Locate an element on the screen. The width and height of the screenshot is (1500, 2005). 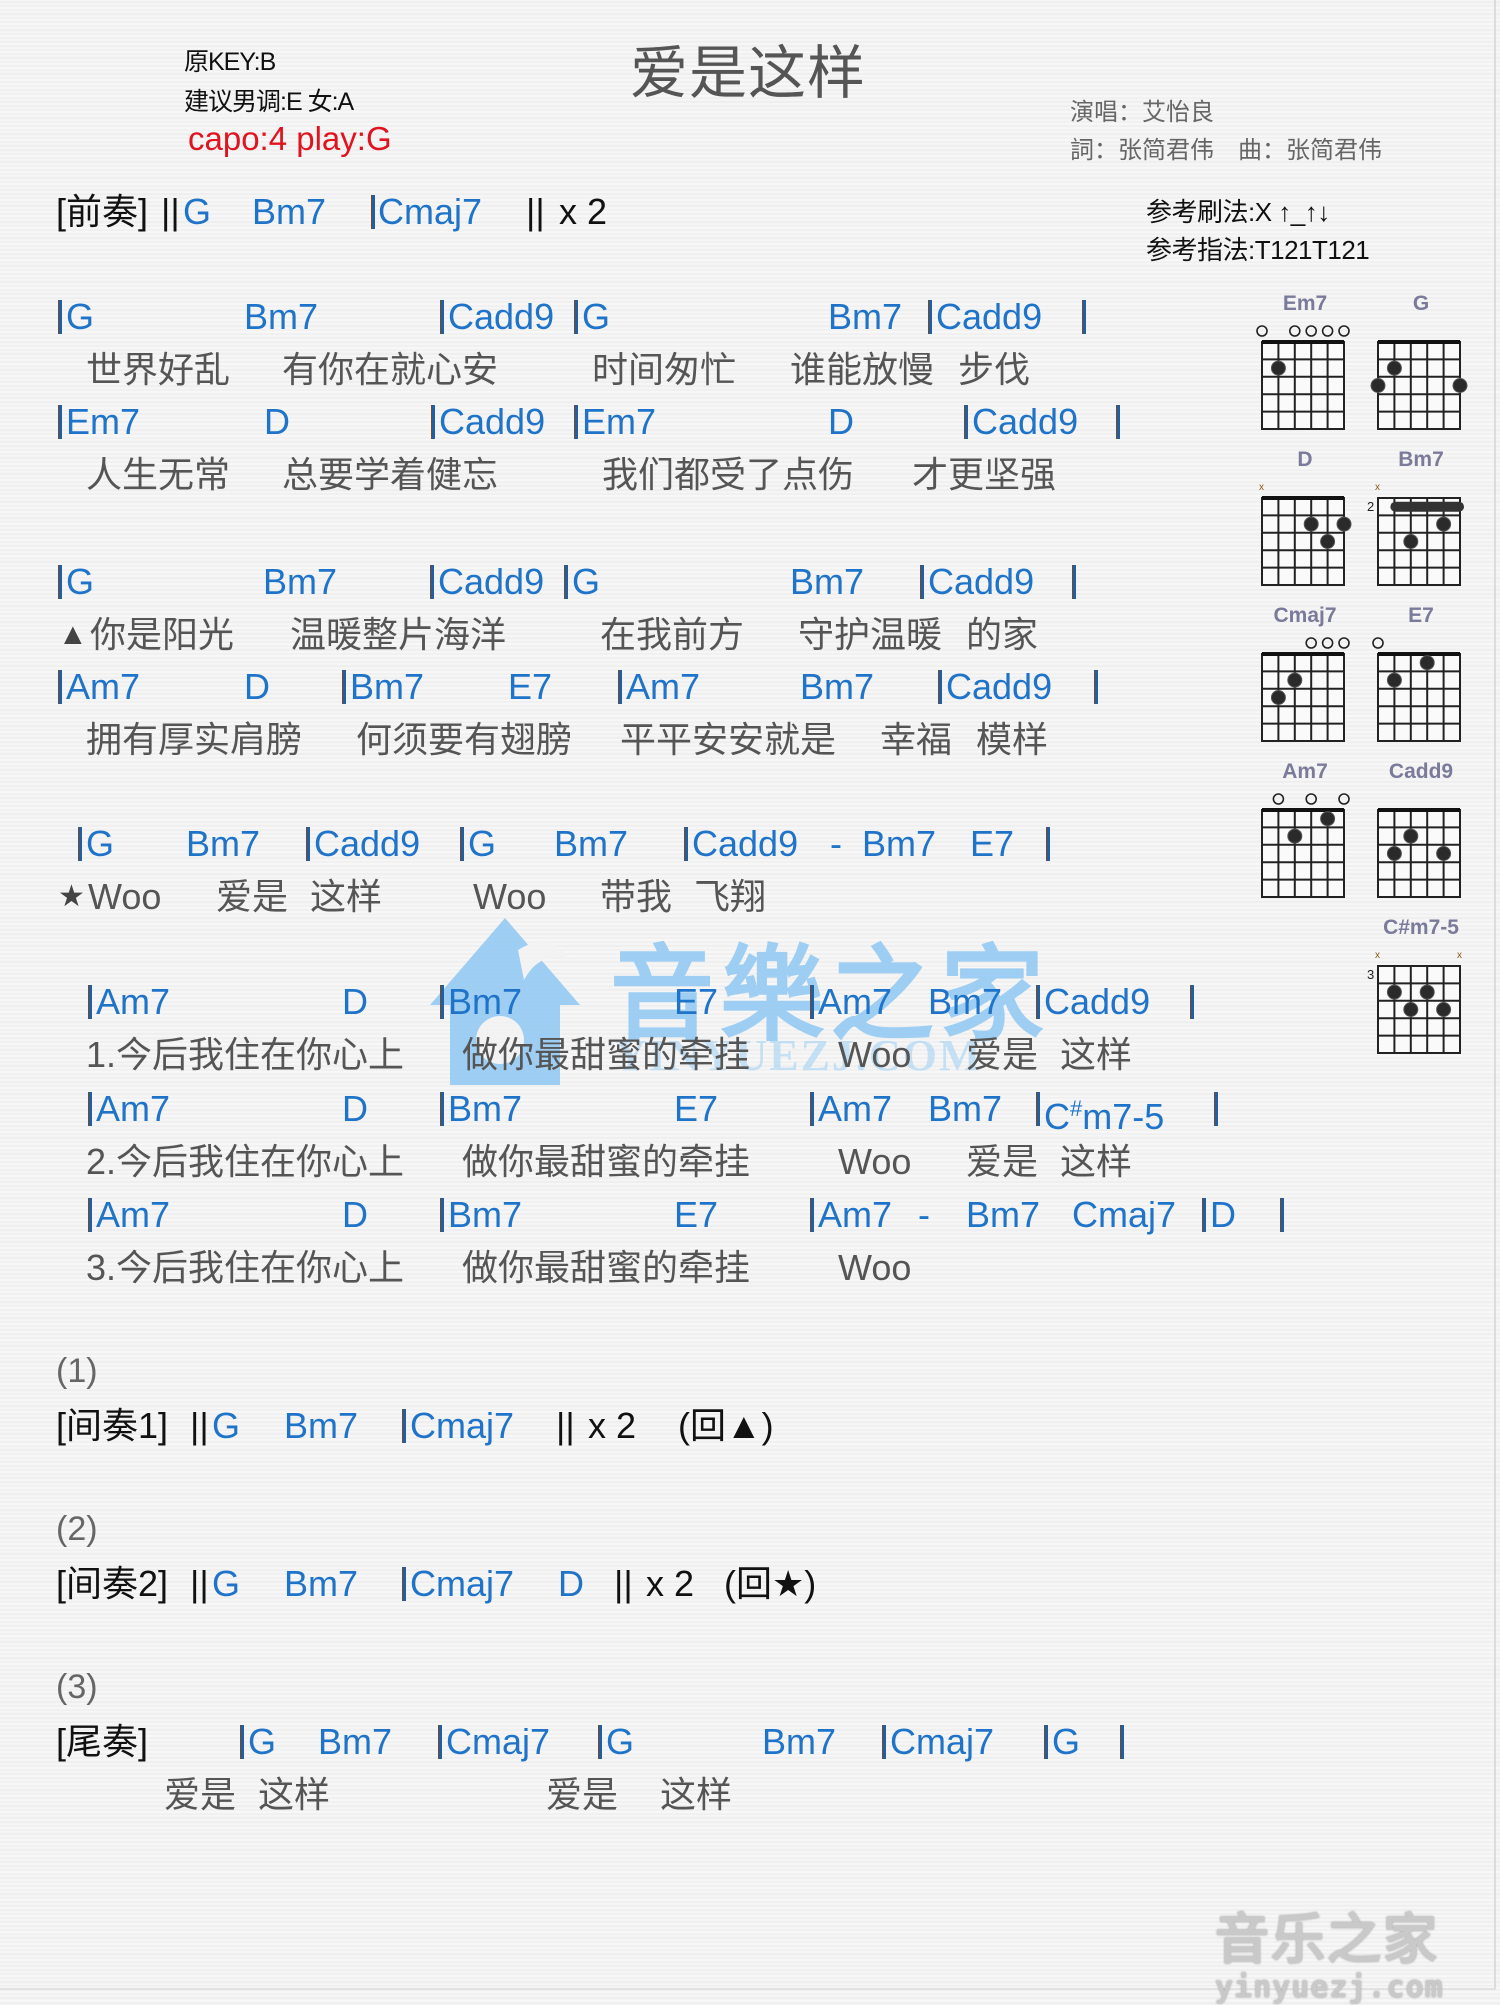
chord-diagram-cmaj7: Cmaj7 is located at coordinates (1305, 673).